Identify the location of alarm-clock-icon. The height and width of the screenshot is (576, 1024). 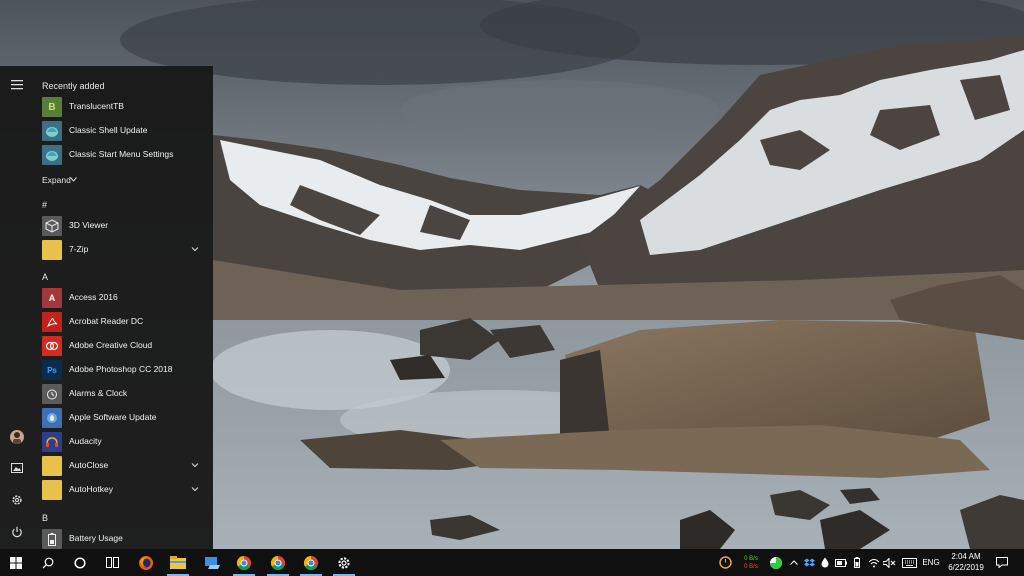
(52, 394).